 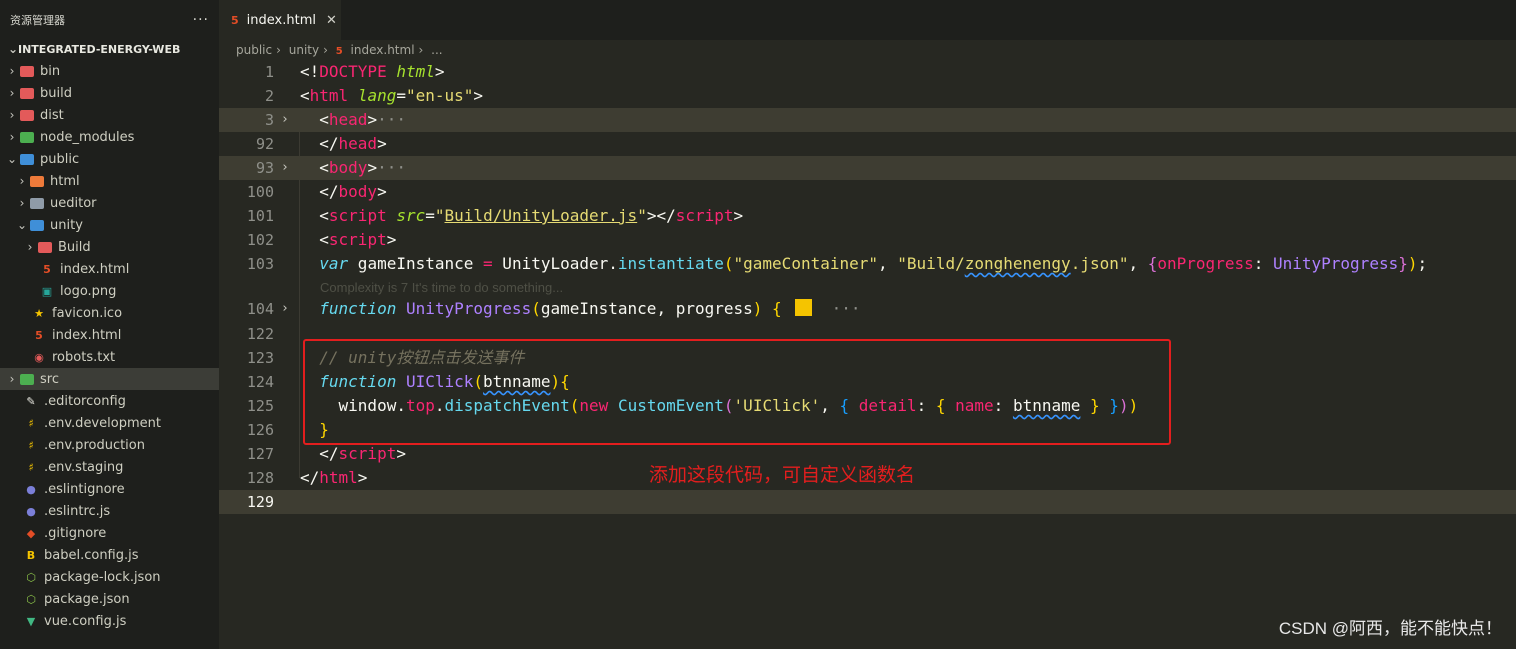 I want to click on more-actions-icon: ···, so click(x=201, y=20).